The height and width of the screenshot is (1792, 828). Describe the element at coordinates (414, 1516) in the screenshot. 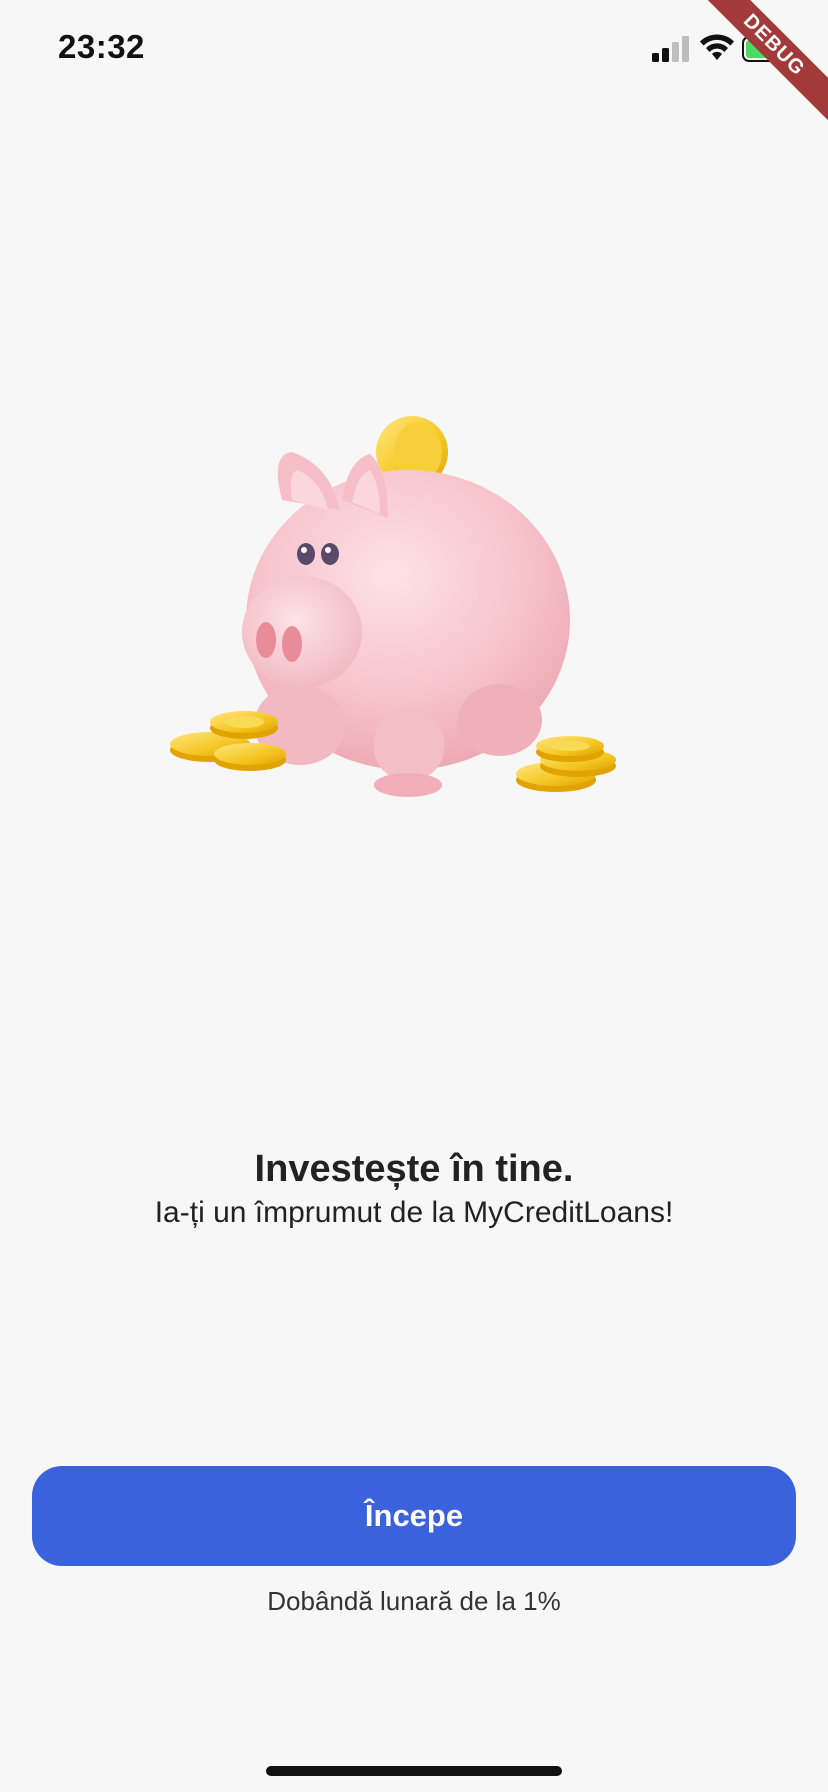

I see `start-button: Începe` at that location.